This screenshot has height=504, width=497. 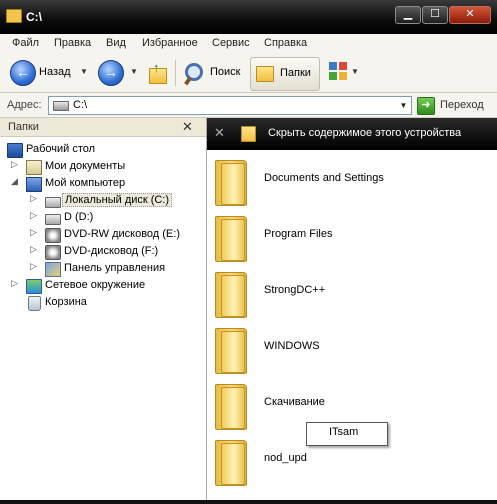 I want to click on folder-name: Program Files, so click(x=298, y=234).